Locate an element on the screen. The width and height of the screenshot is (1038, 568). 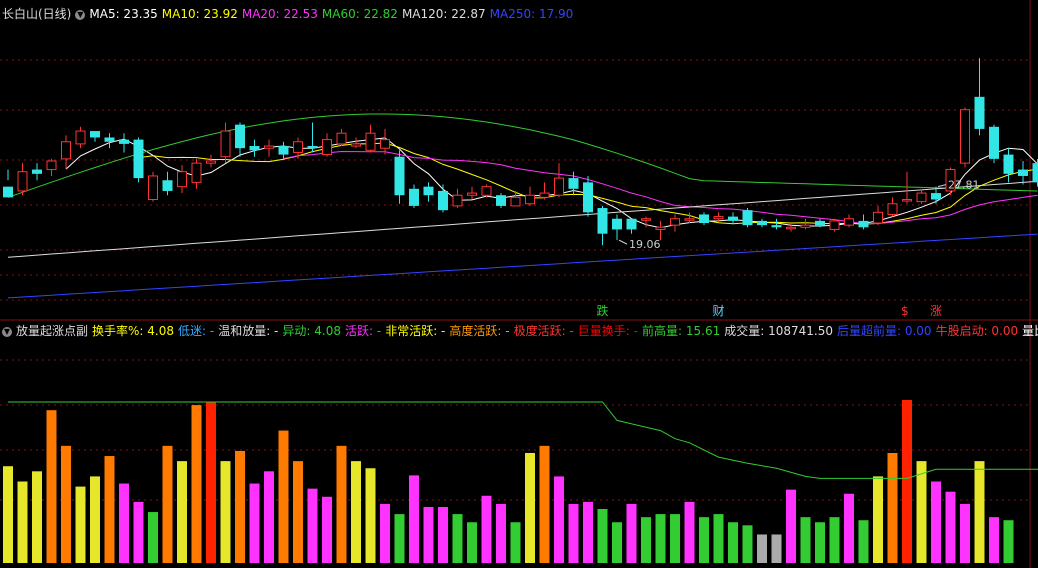
indicator-item-4: 活跃: - is located at coordinates (363, 331).